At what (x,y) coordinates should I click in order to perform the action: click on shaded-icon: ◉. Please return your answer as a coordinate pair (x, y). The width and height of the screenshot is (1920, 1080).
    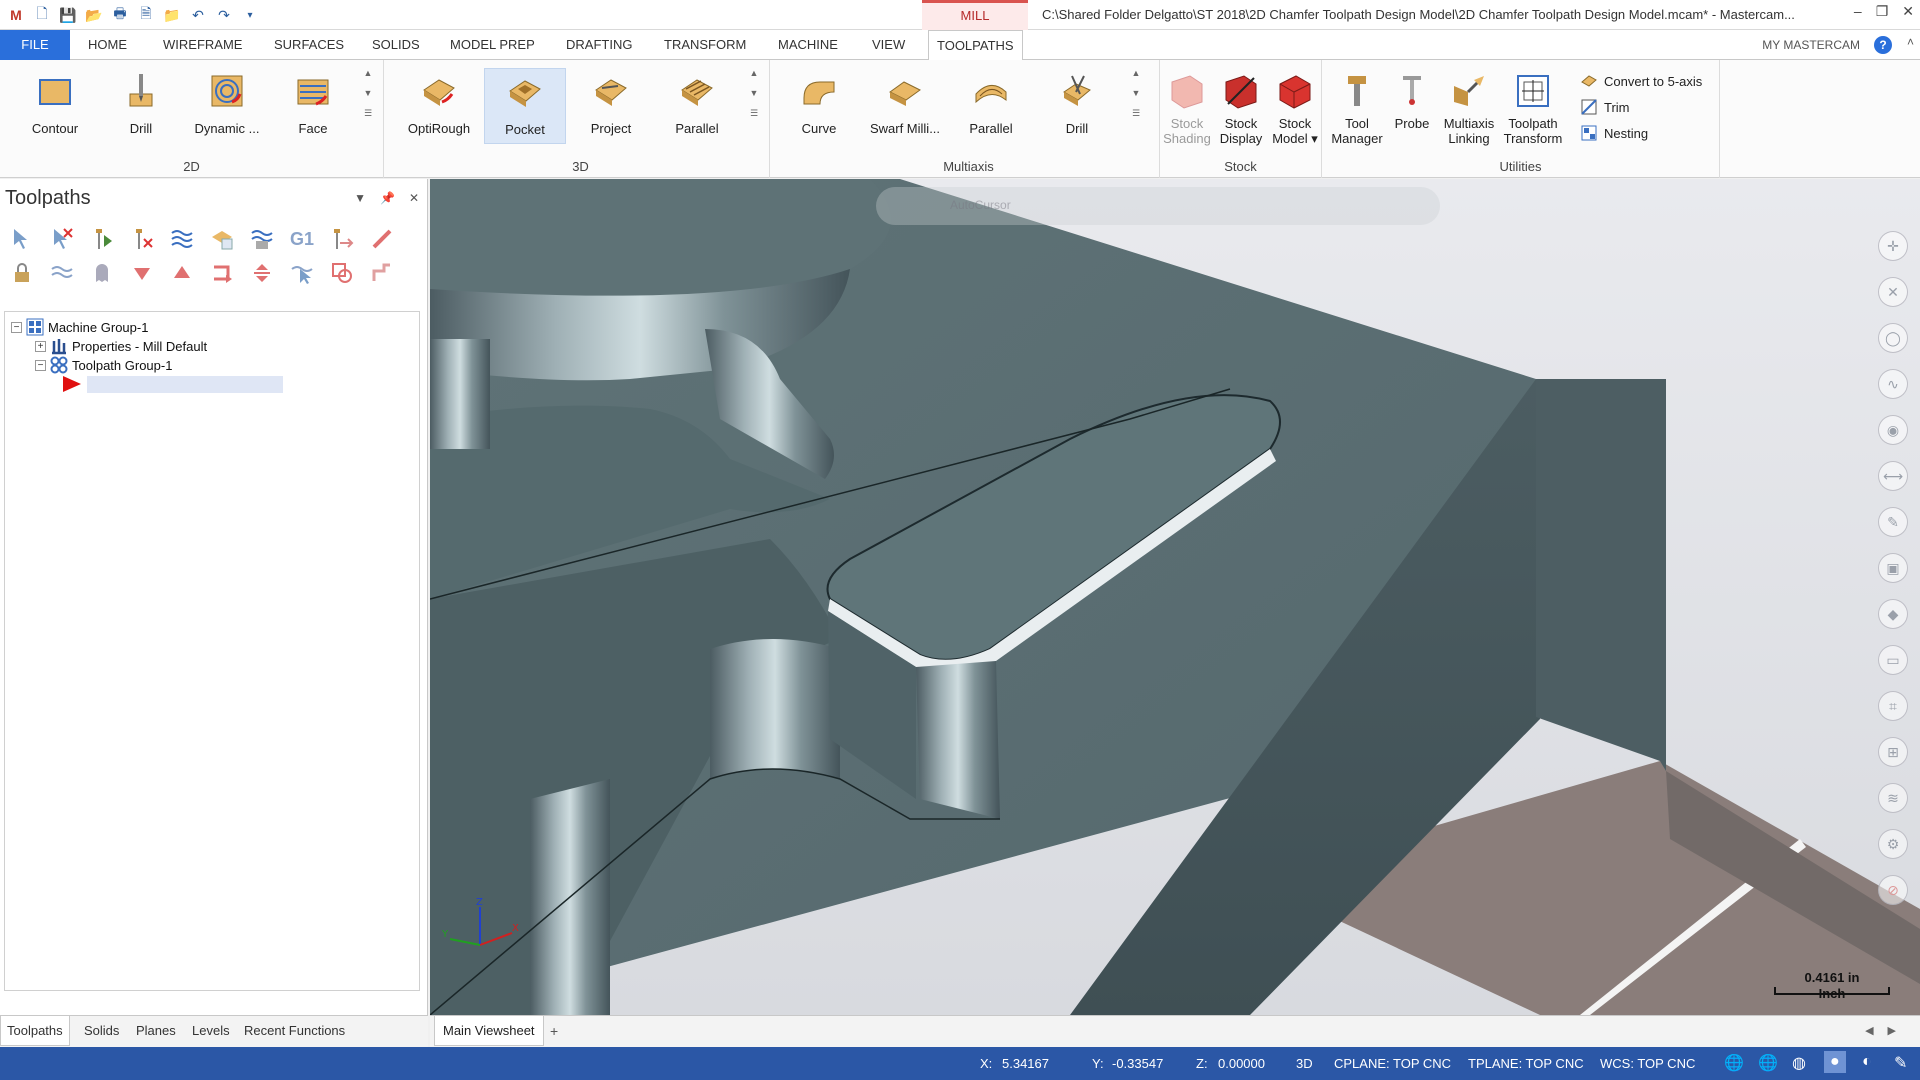
    Looking at the image, I should click on (1893, 430).